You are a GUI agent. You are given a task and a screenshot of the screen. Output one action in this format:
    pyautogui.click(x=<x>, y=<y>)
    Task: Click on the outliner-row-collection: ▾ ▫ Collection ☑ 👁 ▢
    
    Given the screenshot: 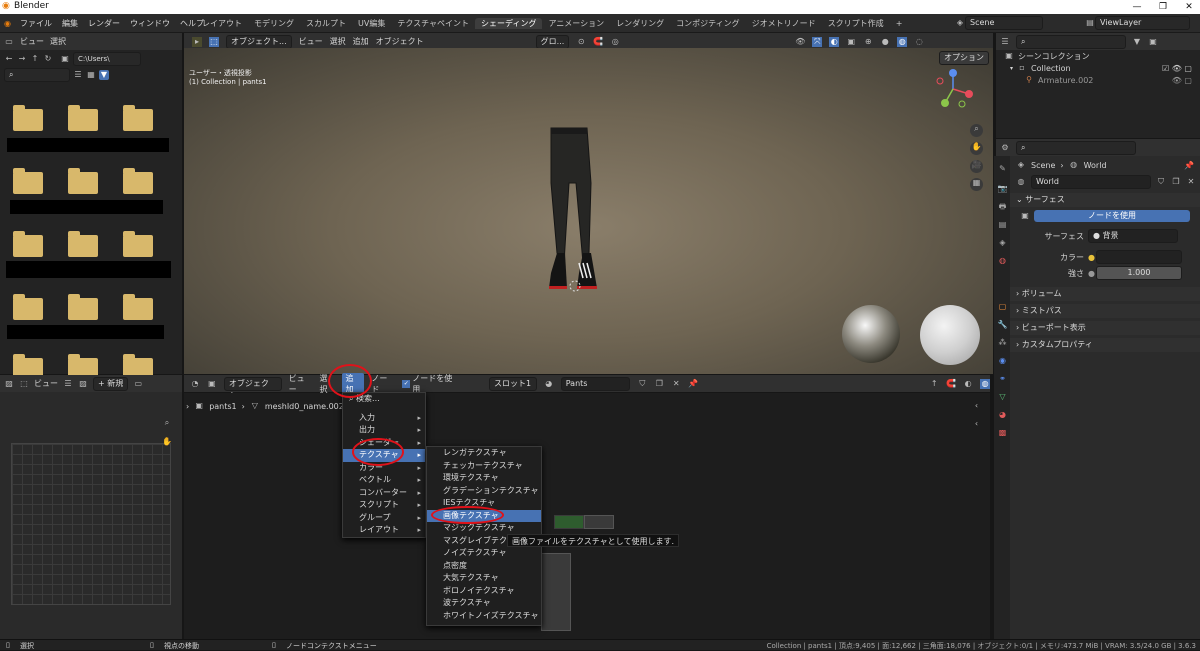 What is the action you would take?
    pyautogui.click(x=1098, y=68)
    